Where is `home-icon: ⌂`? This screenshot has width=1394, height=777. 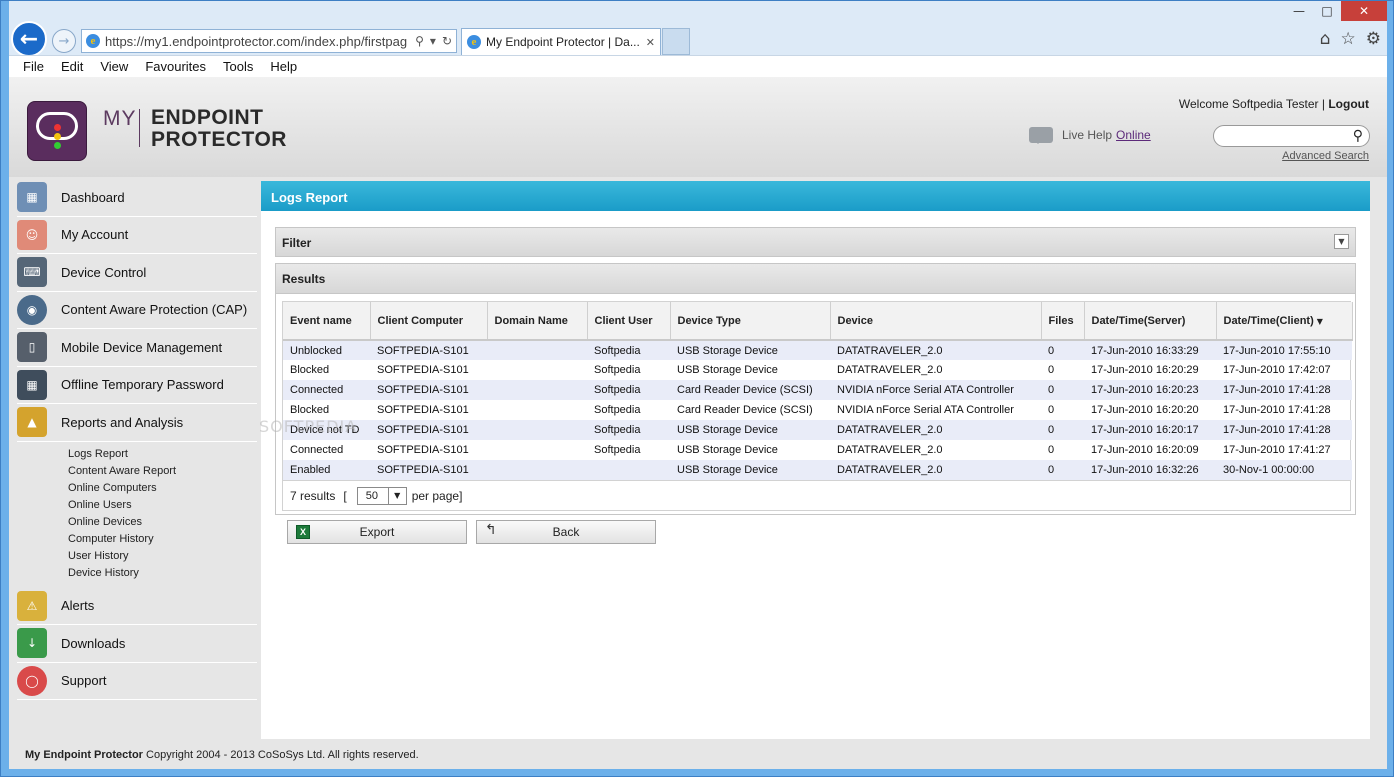
home-icon: ⌂ is located at coordinates (1325, 39).